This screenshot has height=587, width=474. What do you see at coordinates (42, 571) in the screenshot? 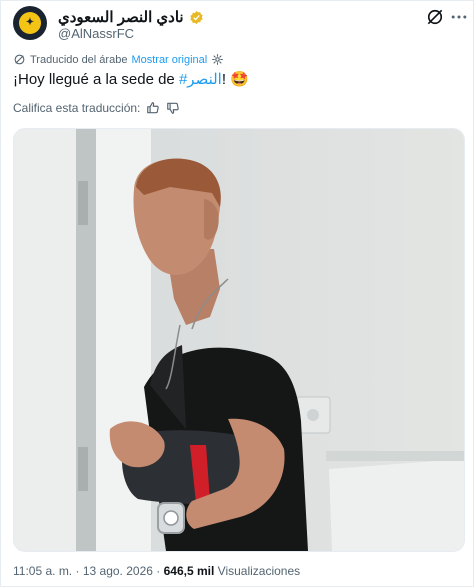
I see `tweet-time: 11:05 a. m.` at bounding box center [42, 571].